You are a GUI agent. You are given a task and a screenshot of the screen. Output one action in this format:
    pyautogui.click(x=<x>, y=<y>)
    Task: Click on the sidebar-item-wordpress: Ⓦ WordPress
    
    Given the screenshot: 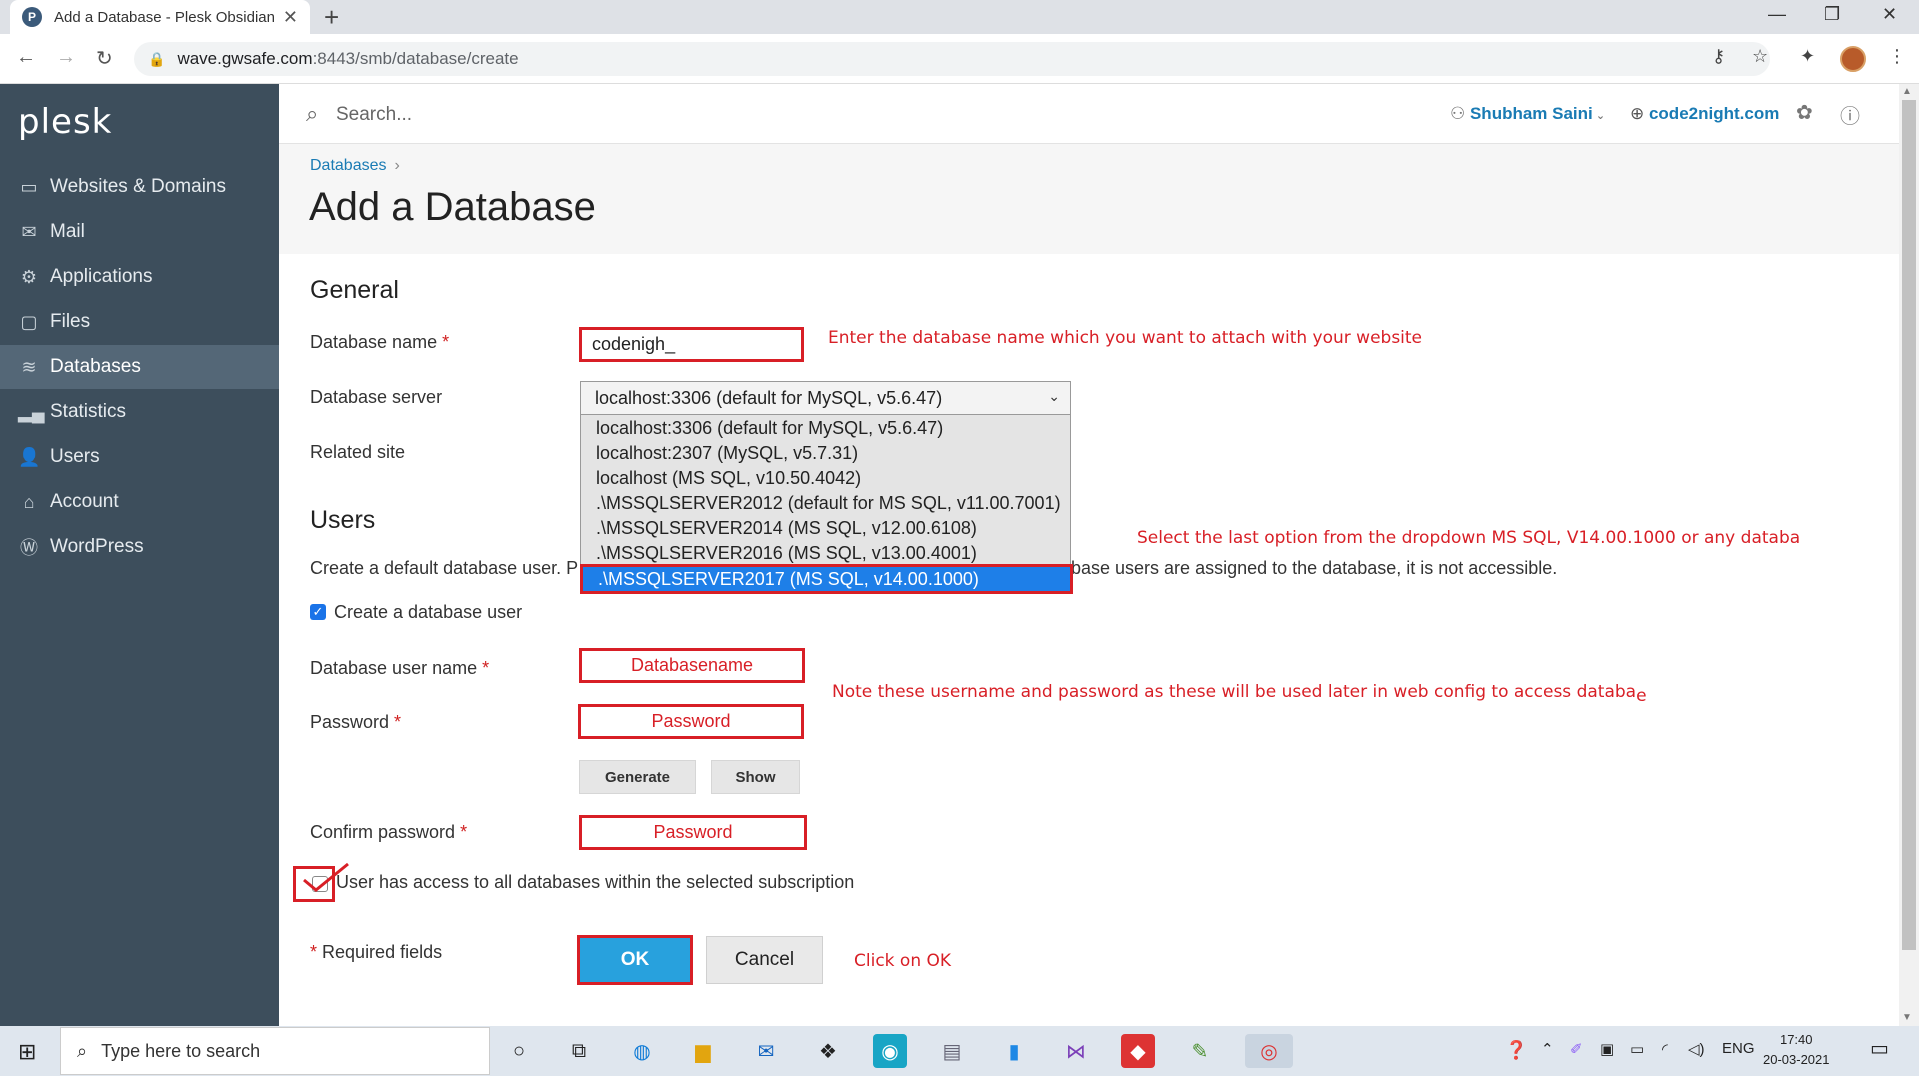 What is the action you would take?
    pyautogui.click(x=139, y=547)
    